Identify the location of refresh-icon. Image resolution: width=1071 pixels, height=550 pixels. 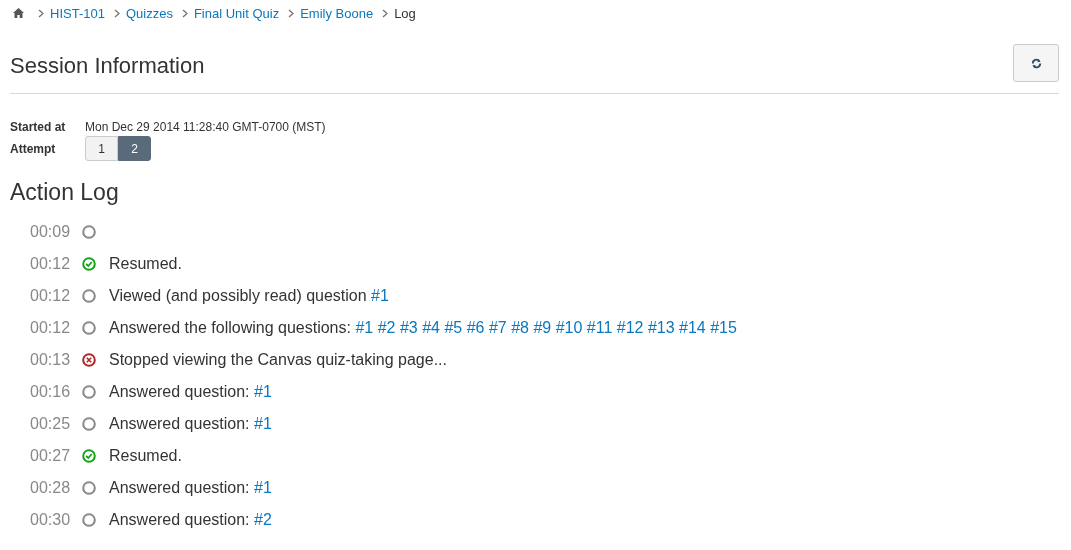
(1036, 63).